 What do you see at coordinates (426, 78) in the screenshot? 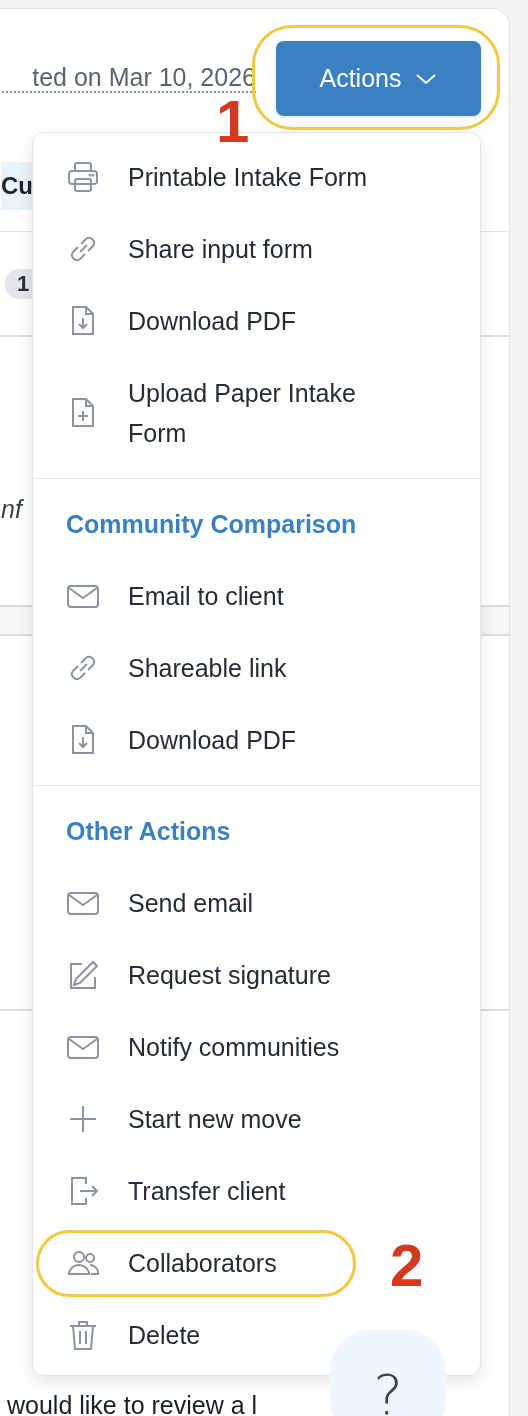
I see `caret-icon` at bounding box center [426, 78].